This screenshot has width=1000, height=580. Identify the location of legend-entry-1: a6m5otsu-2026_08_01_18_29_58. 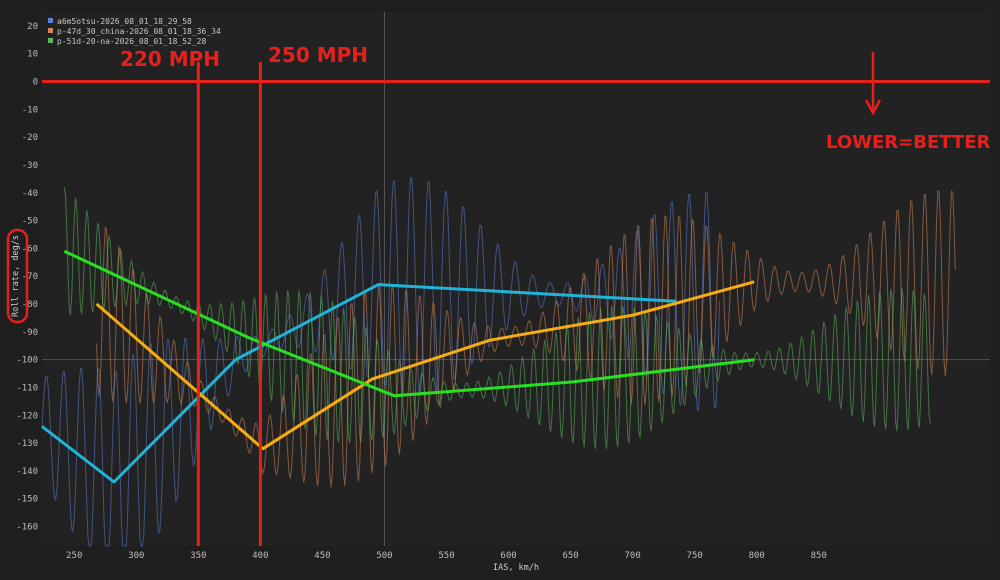
(124, 21).